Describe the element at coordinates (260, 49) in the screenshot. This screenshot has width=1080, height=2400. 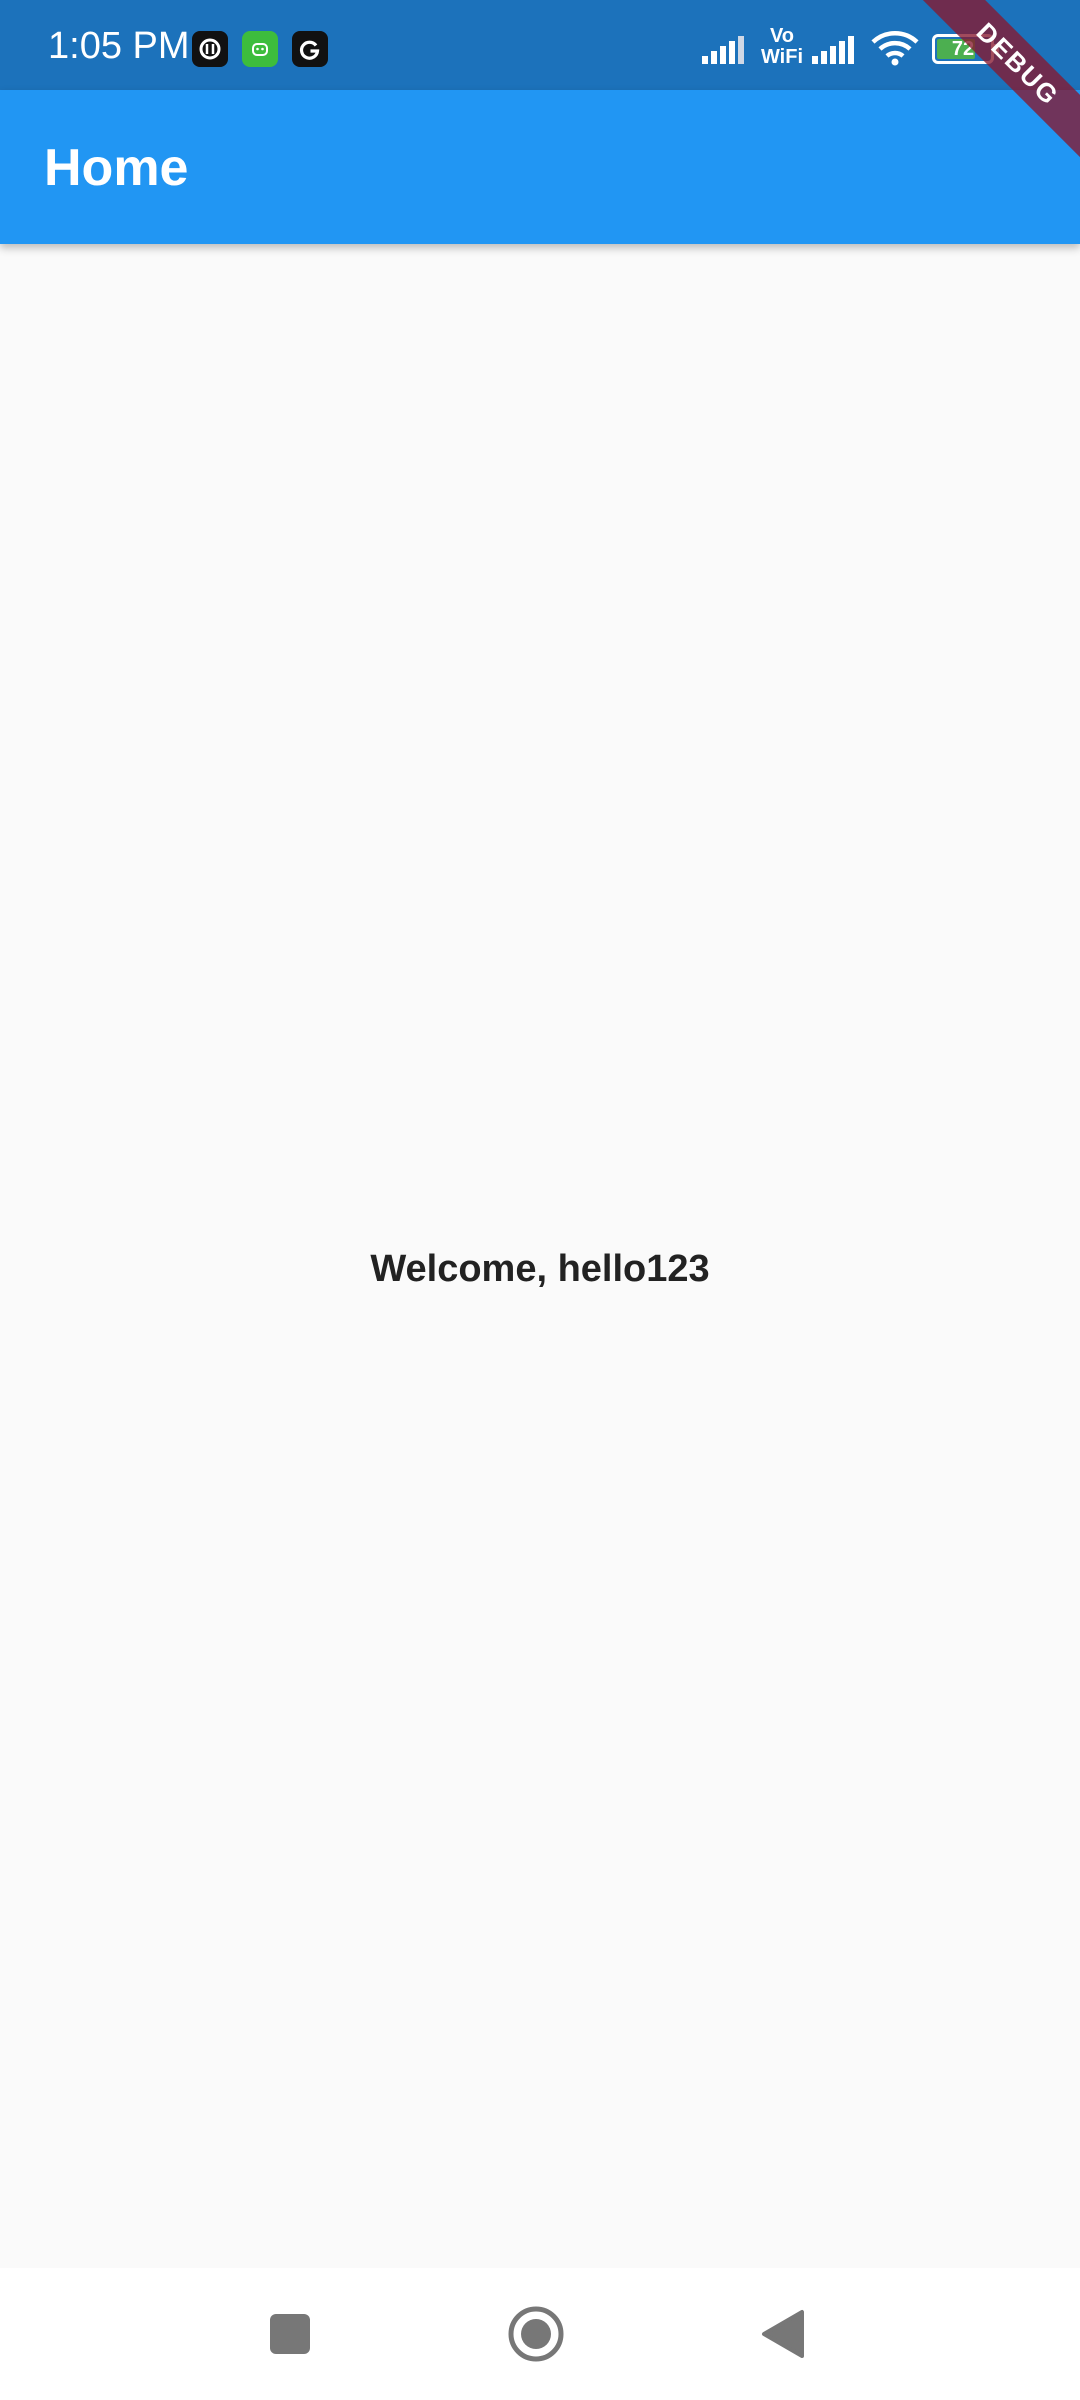
I see `android-app-icon` at that location.